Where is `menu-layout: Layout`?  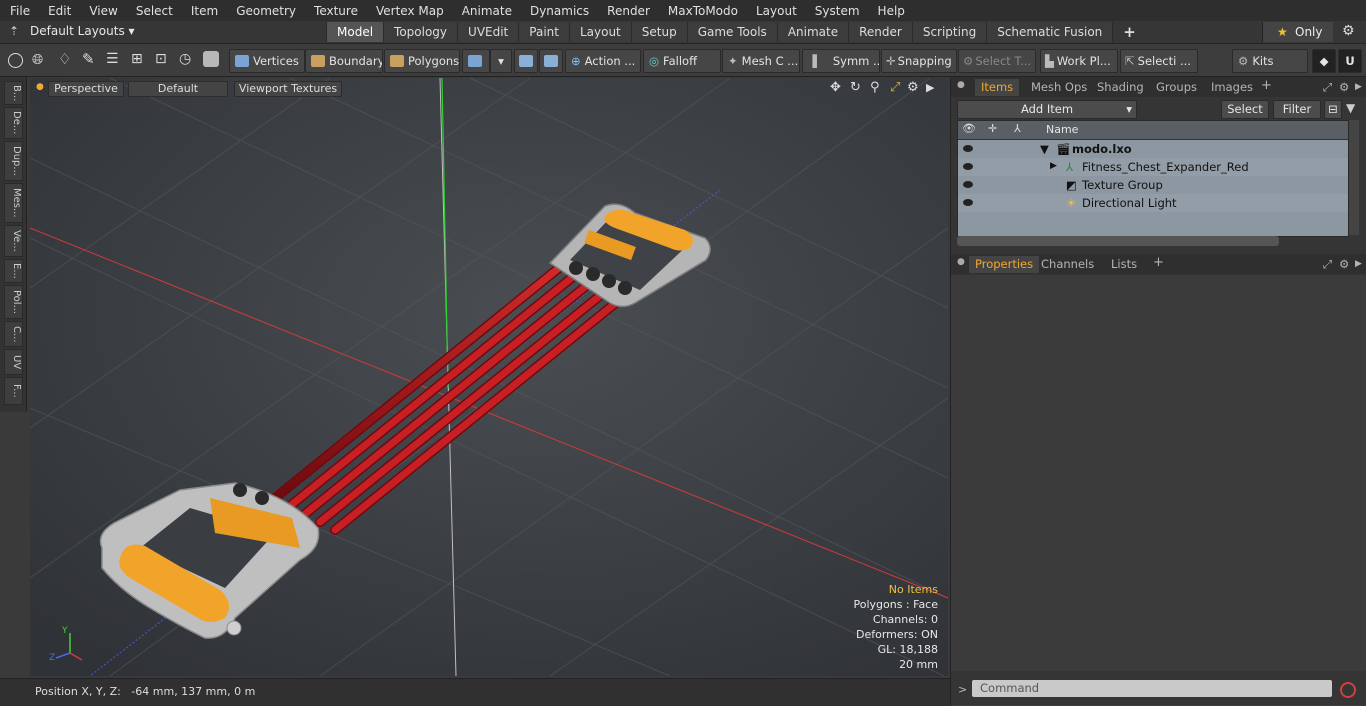
menu-layout: Layout is located at coordinates (775, 11).